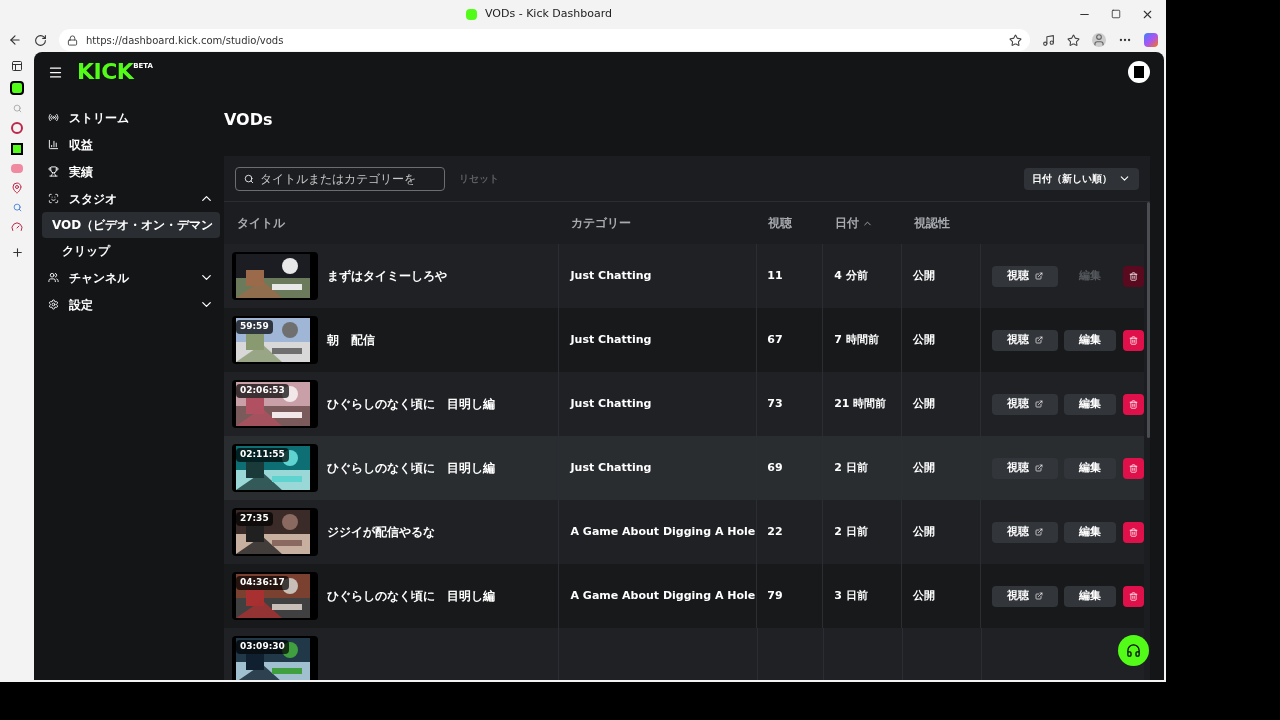 This screenshot has width=1280, height=720. Describe the element at coordinates (856, 339) in the screenshot. I see `date-cell-text: 7 時間前` at that location.